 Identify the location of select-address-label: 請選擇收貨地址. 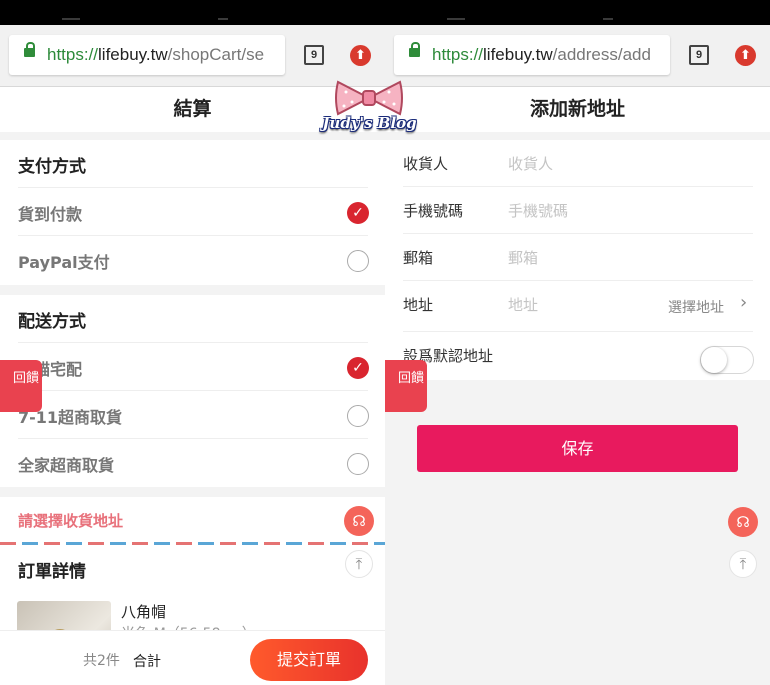
(71, 521).